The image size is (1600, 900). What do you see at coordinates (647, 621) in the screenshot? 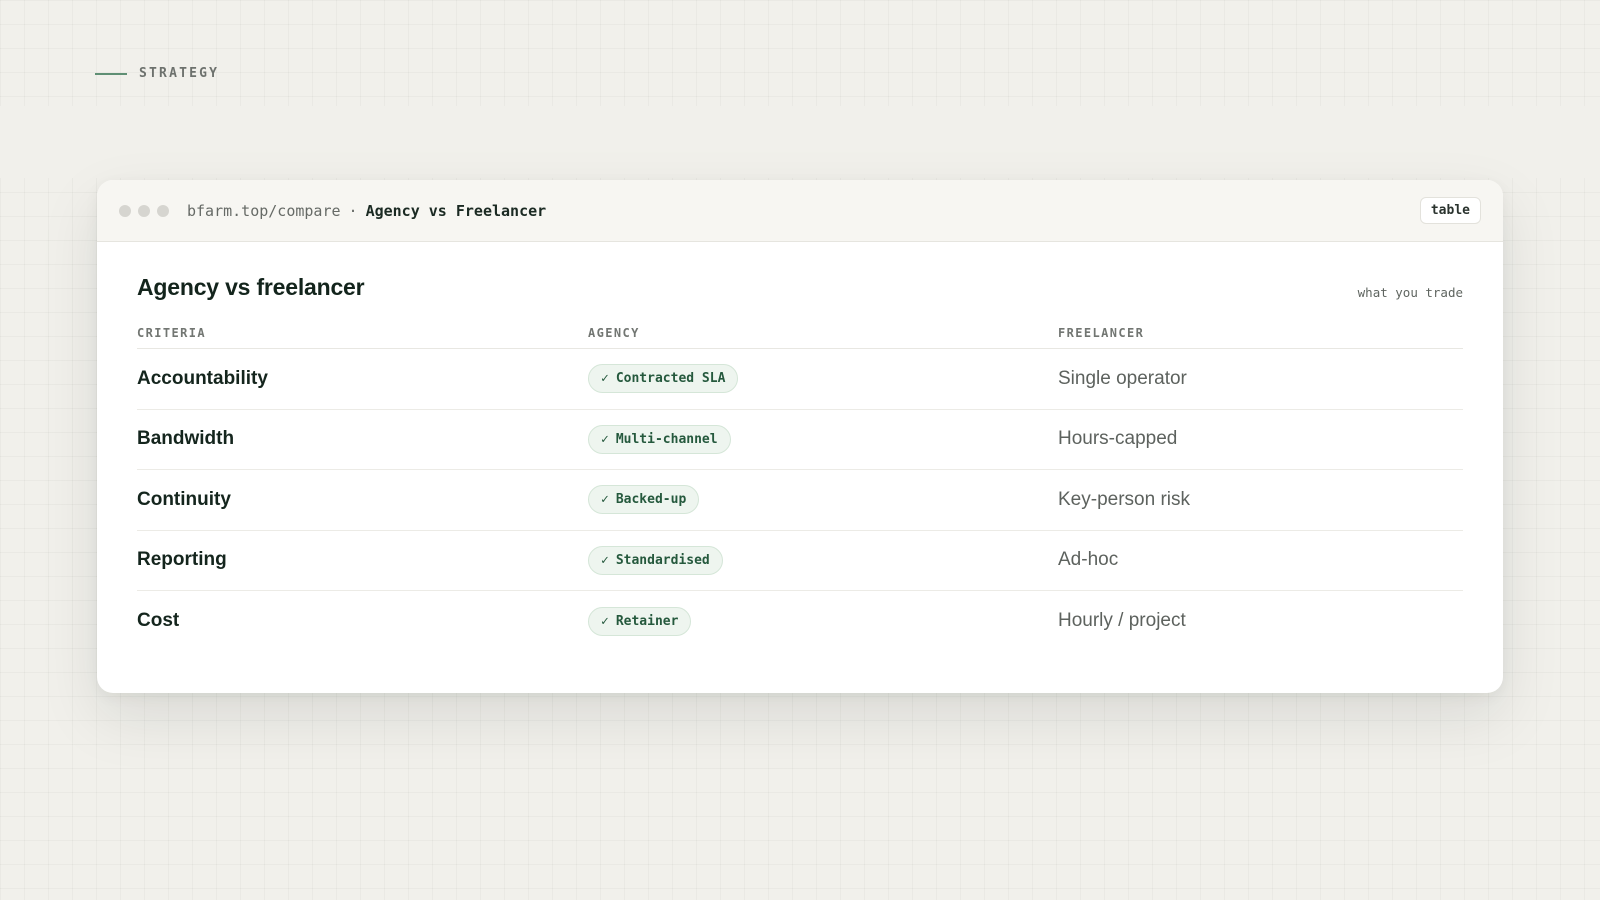
I see `agency-badge-label: Retainer` at bounding box center [647, 621].